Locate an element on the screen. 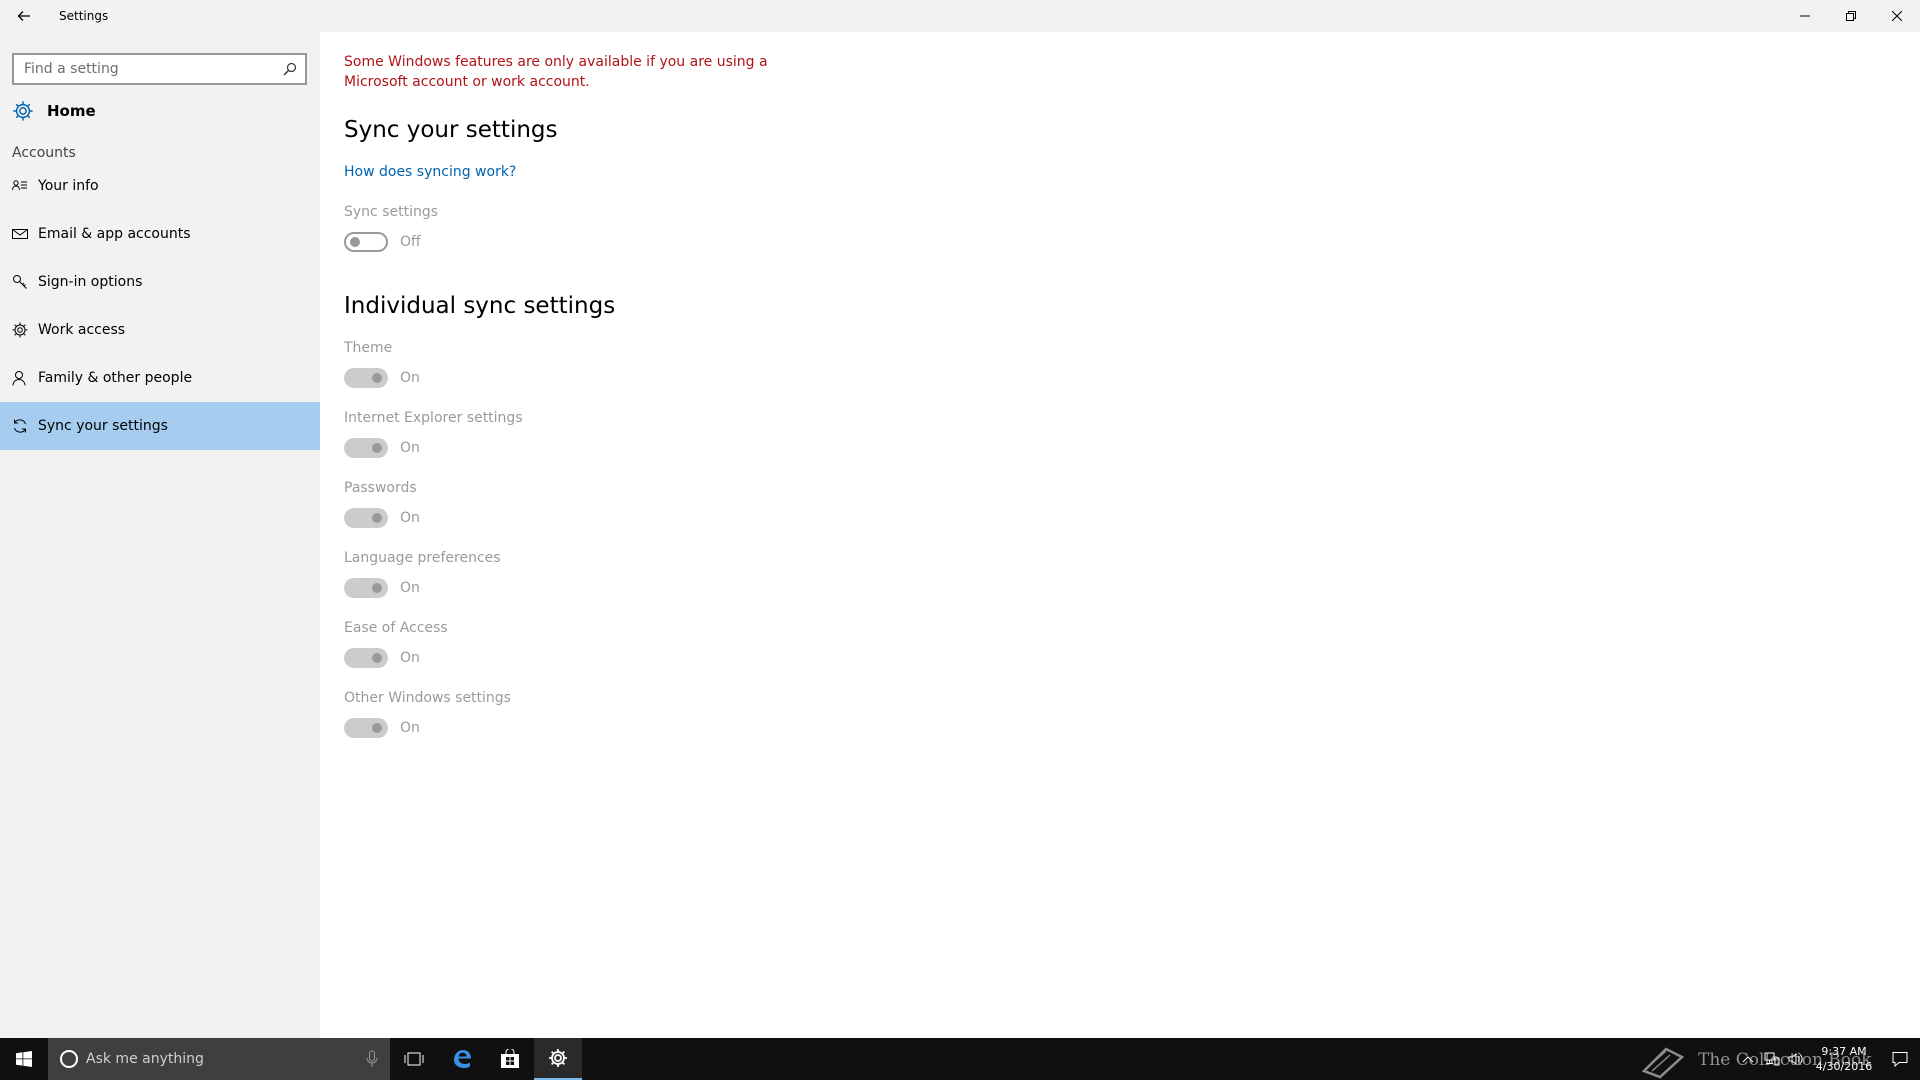 The height and width of the screenshot is (1080, 1920). back-arrow-icon is located at coordinates (23, 16).